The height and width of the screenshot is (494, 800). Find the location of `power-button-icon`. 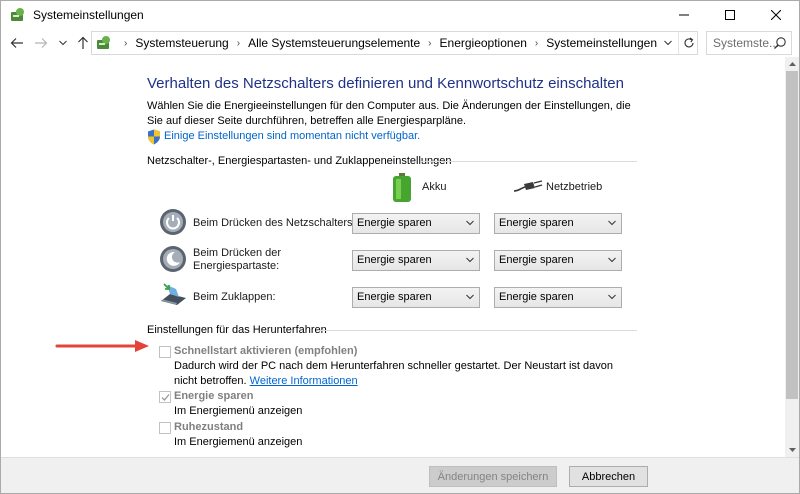

power-button-icon is located at coordinates (173, 222).